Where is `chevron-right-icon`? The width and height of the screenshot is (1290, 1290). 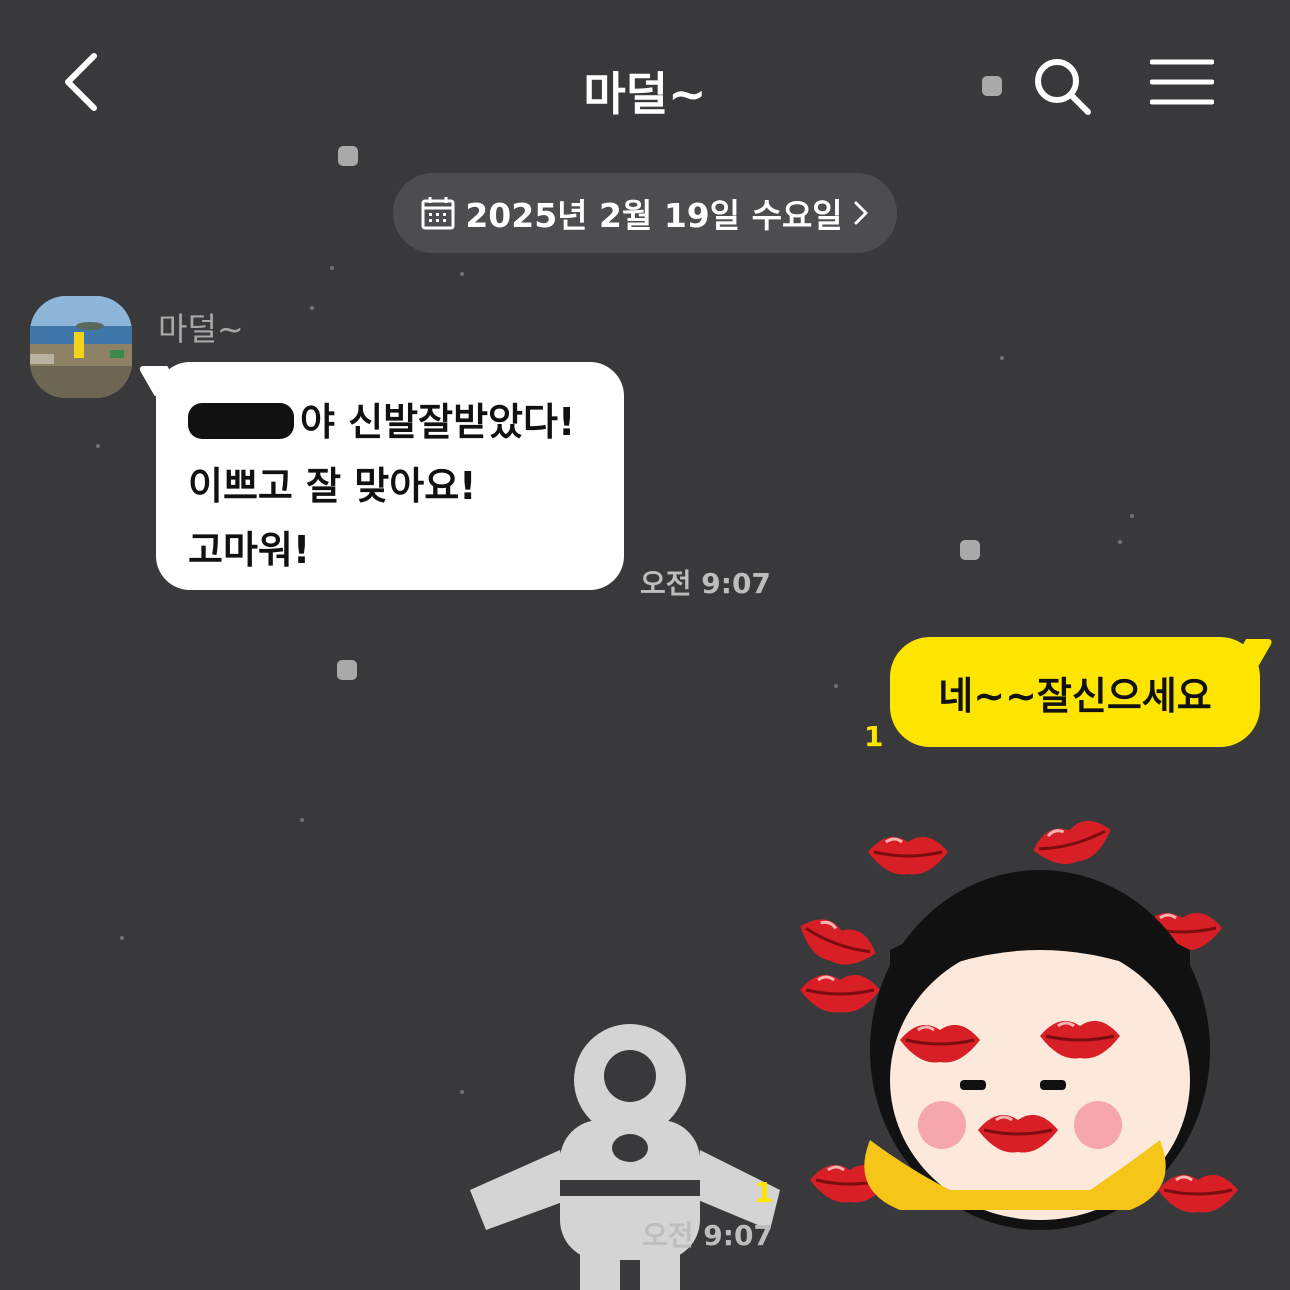 chevron-right-icon is located at coordinates (861, 213).